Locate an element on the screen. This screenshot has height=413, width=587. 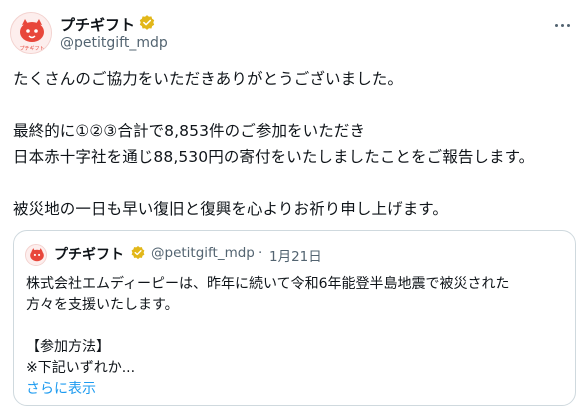
petitgift-logo-icon is located at coordinates (36, 255).